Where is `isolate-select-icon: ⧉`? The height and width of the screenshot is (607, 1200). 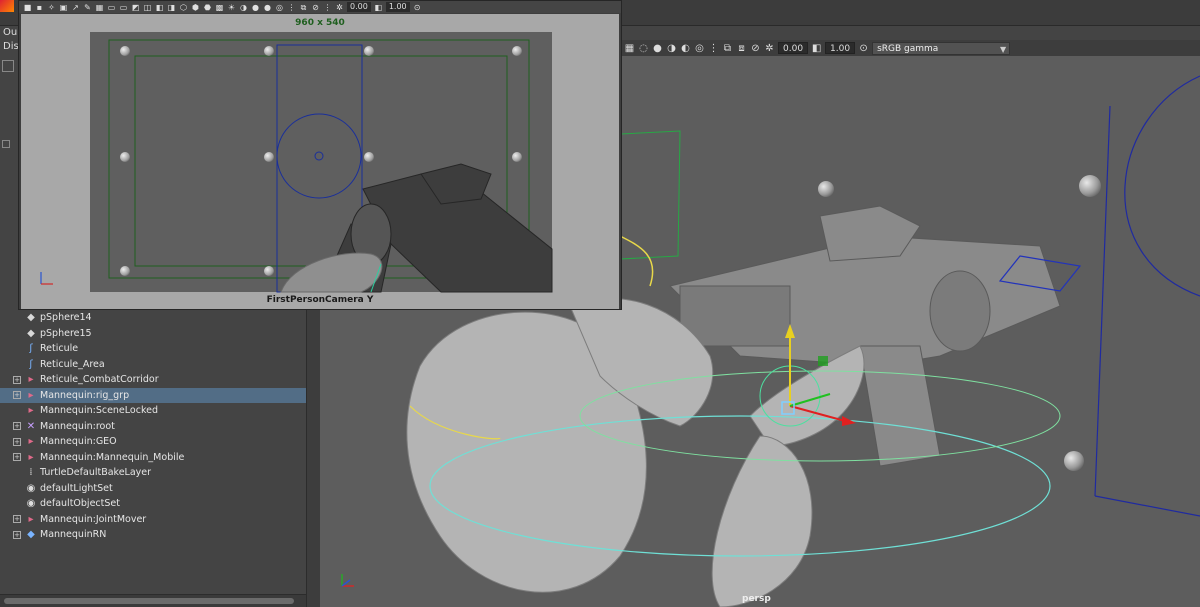
isolate-select-icon: ⧉ is located at coordinates (303, 7).